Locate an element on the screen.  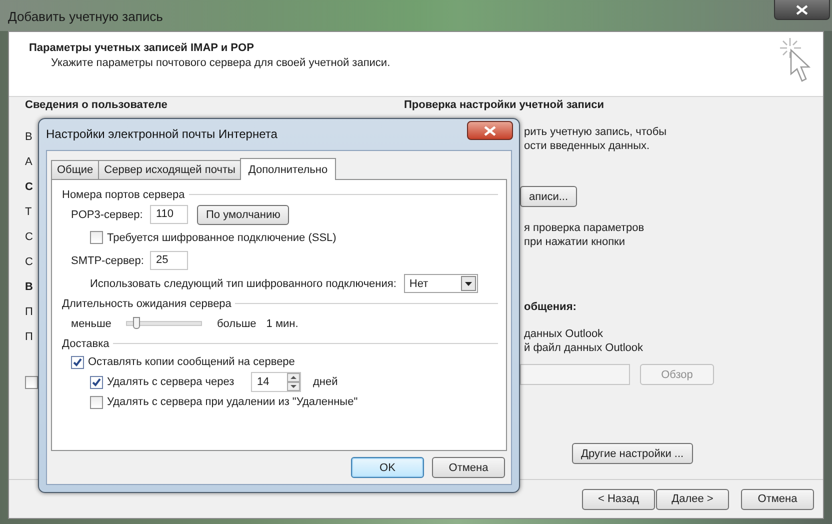
wizard-button: Далее > is located at coordinates (692, 499).